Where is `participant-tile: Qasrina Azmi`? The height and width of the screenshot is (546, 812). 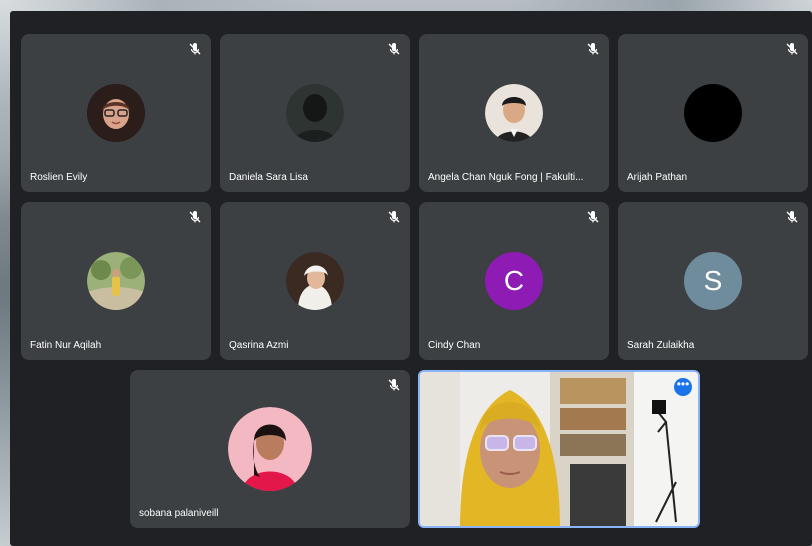 participant-tile: Qasrina Azmi is located at coordinates (315, 281).